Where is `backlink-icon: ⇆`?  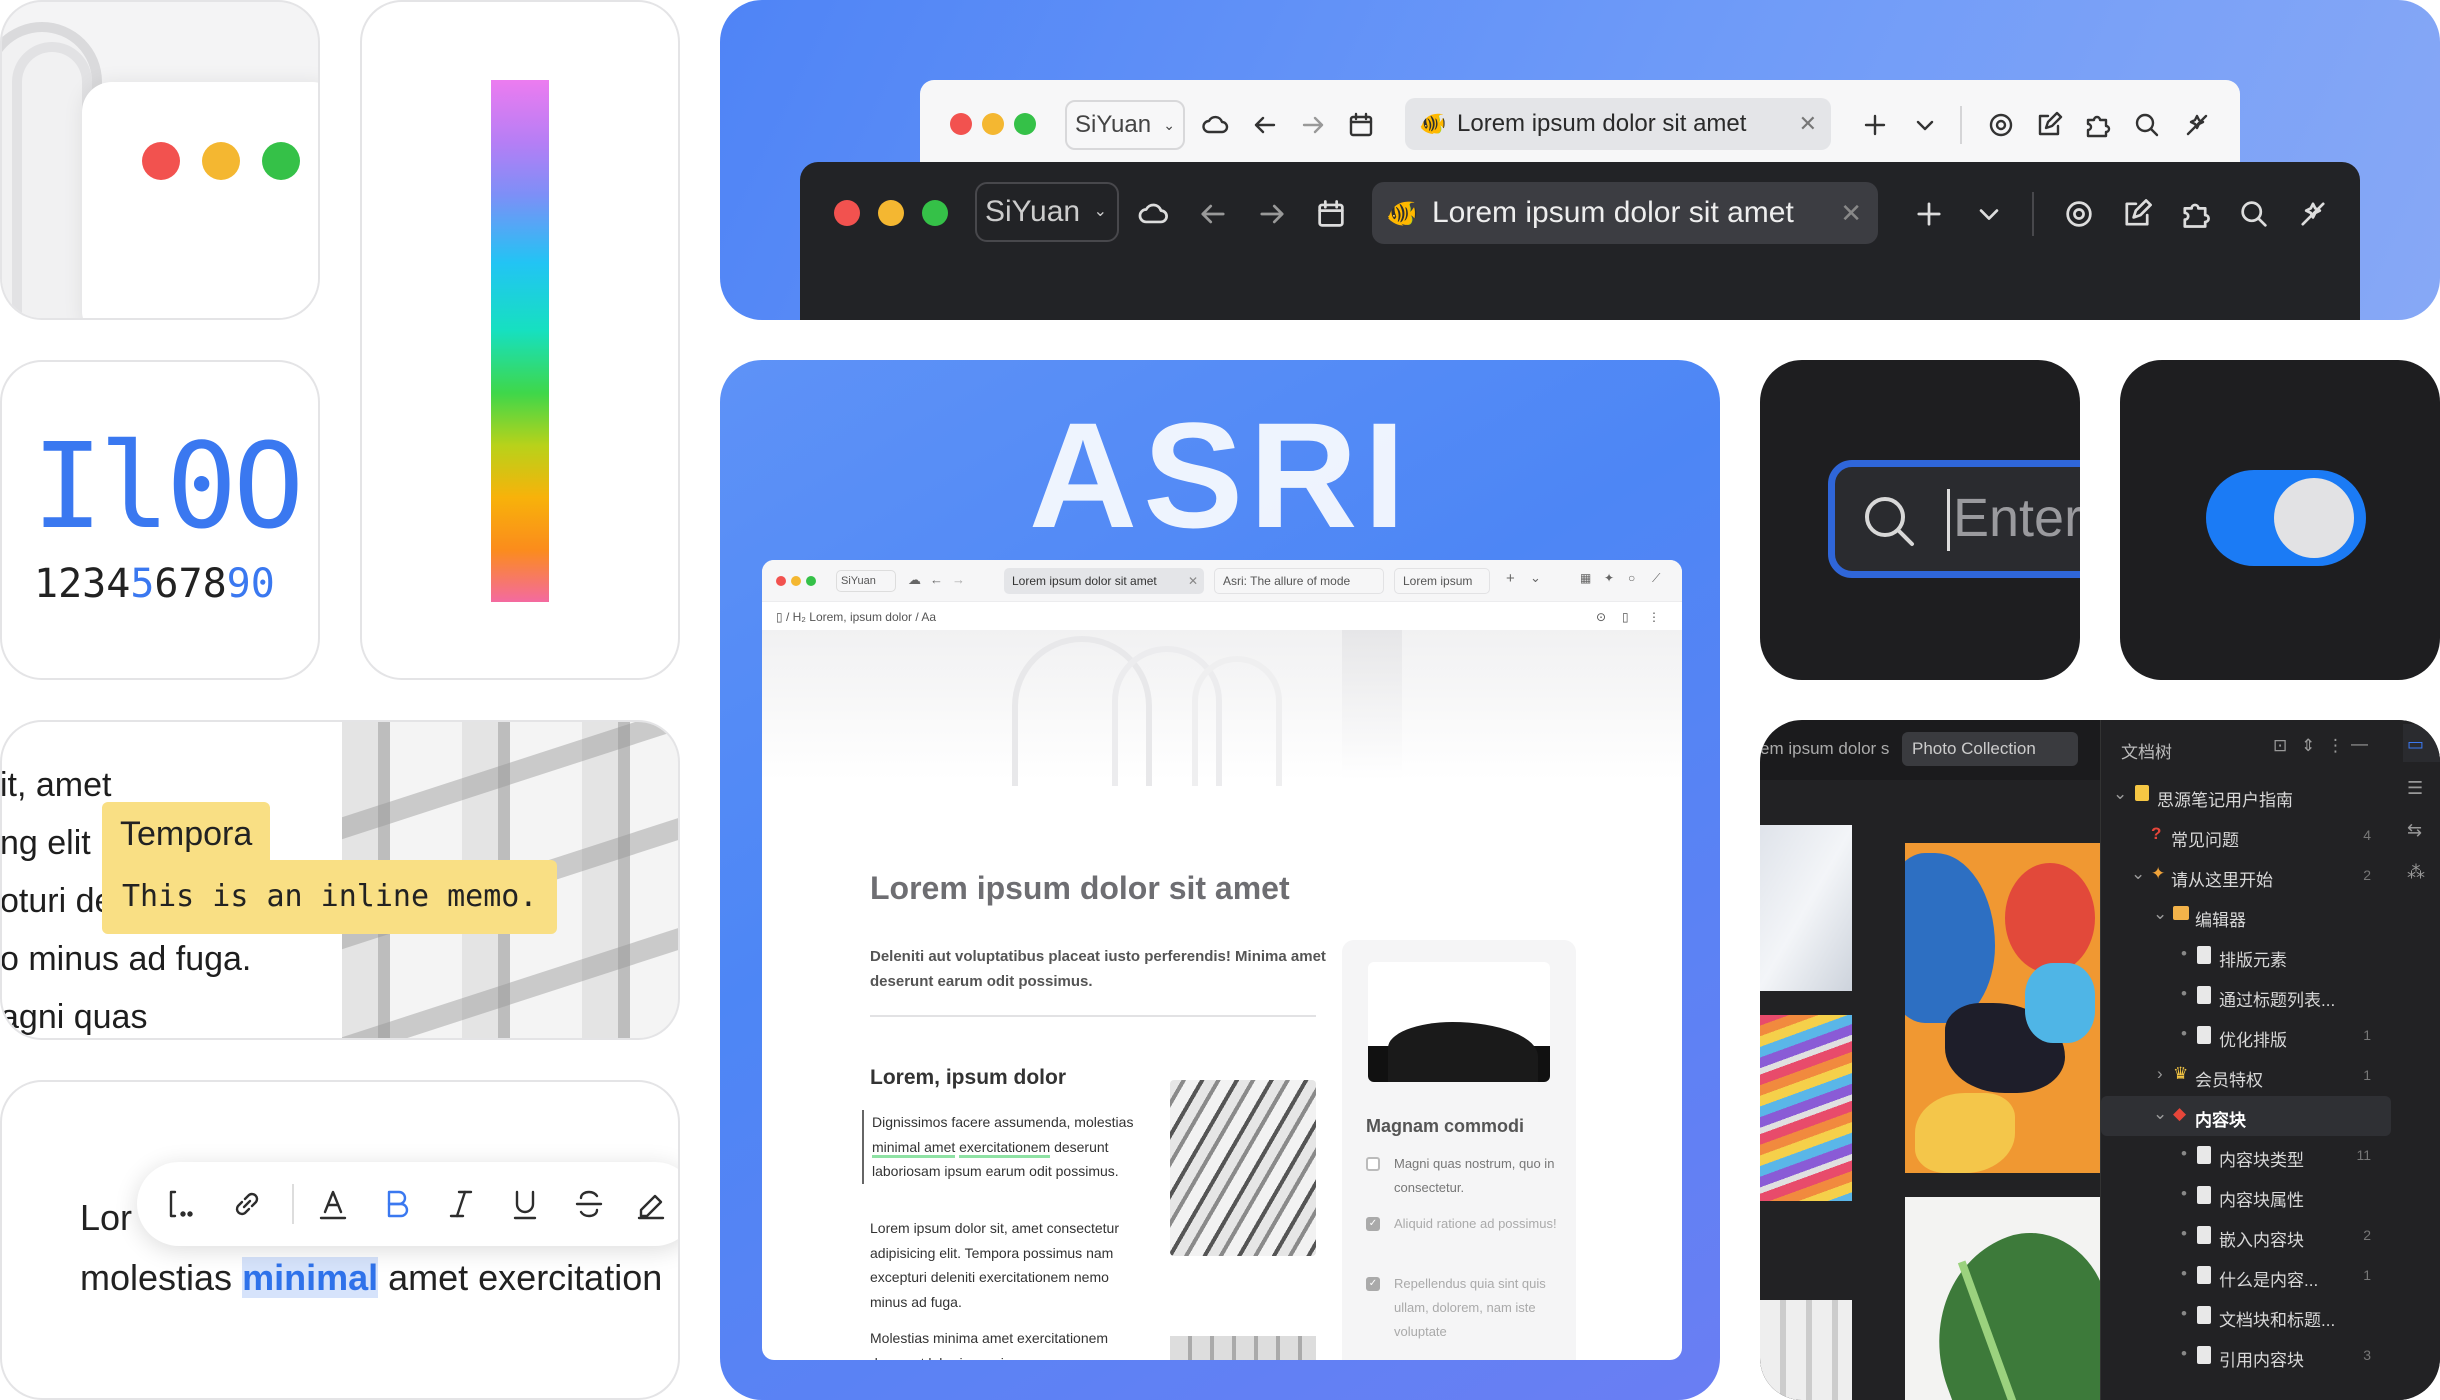 backlink-icon: ⇆ is located at coordinates (2414, 830).